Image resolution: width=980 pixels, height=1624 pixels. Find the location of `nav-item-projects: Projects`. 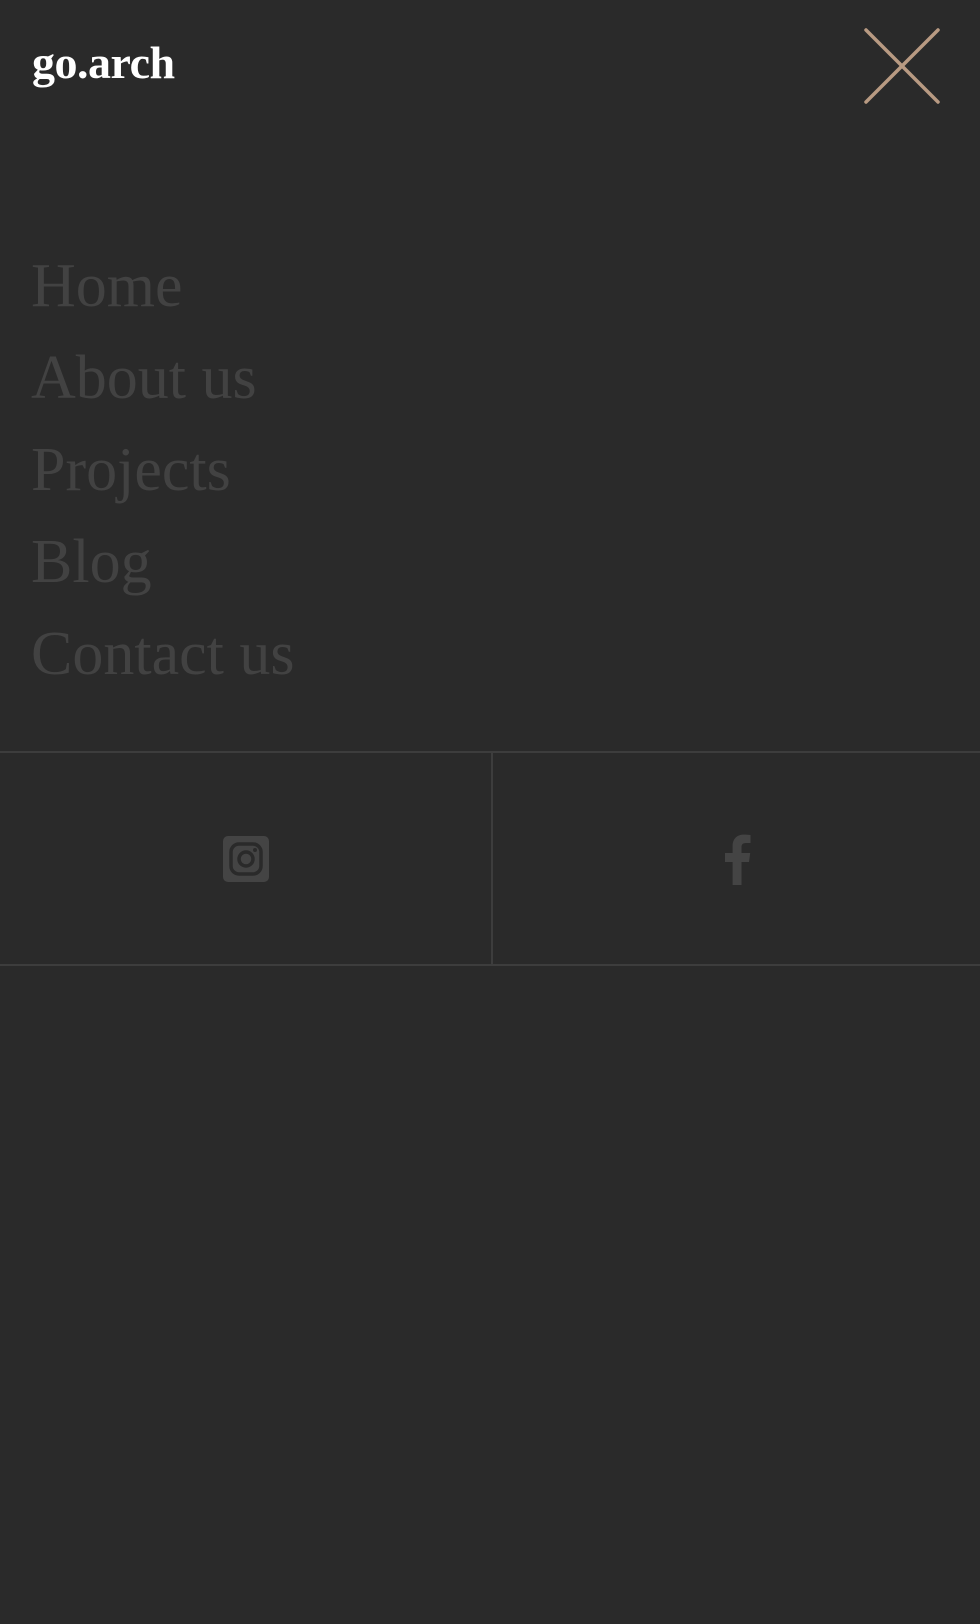

nav-item-projects: Projects is located at coordinates (490, 470).